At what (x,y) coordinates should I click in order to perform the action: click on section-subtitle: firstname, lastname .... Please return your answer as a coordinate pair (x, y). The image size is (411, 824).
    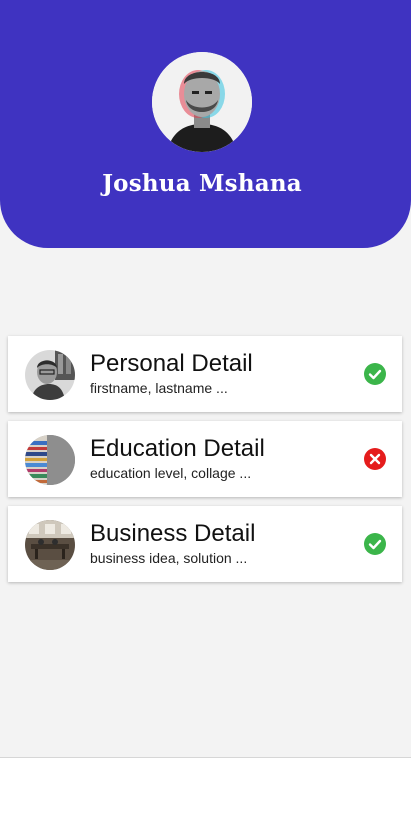
    Looking at the image, I should click on (159, 388).